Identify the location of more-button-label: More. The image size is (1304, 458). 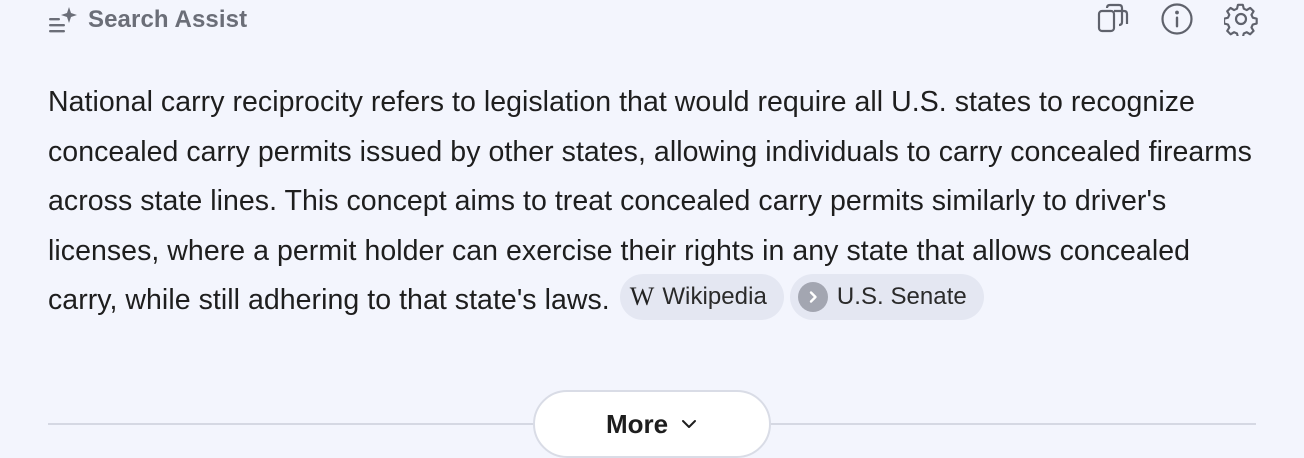
(637, 423).